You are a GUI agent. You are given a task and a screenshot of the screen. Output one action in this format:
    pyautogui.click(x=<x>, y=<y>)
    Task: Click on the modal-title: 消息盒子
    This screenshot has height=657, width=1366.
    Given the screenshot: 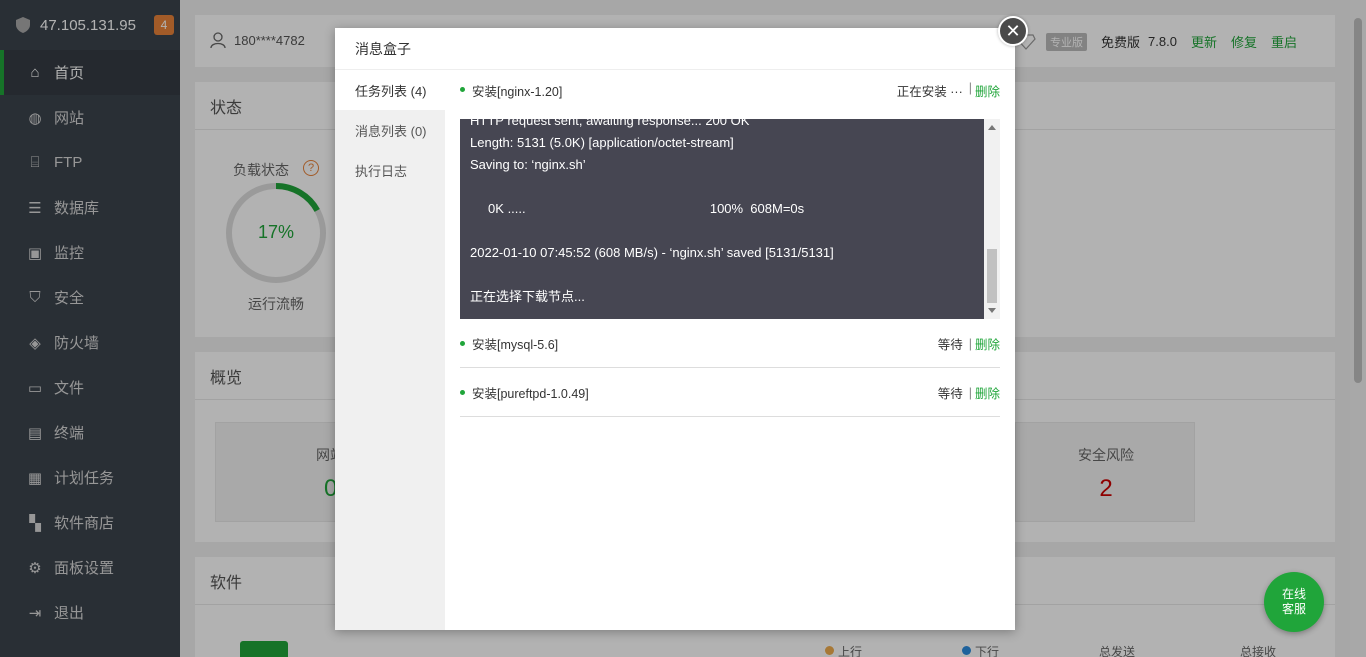 What is the action you would take?
    pyautogui.click(x=675, y=49)
    